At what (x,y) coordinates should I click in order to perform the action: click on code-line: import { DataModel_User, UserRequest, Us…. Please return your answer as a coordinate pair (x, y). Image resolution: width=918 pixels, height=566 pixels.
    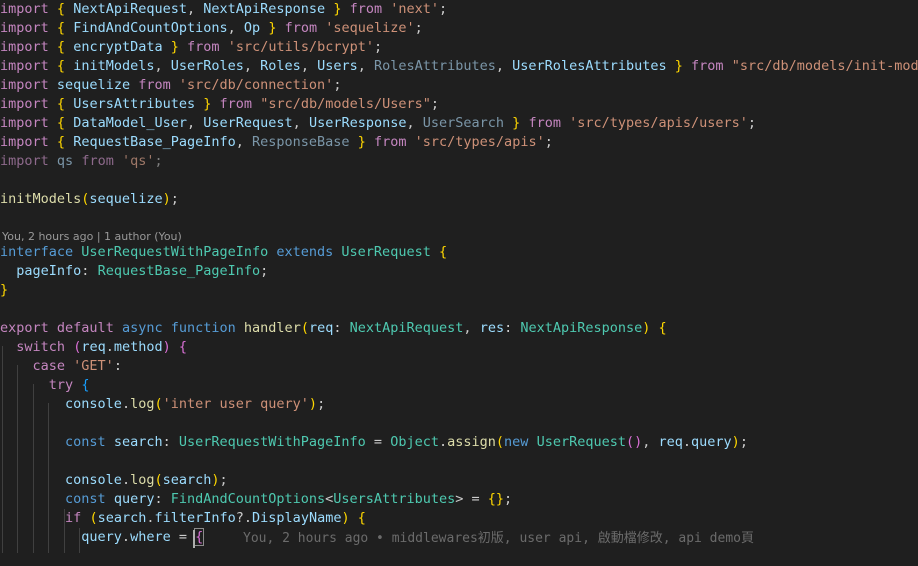
    Looking at the image, I should click on (378, 123).